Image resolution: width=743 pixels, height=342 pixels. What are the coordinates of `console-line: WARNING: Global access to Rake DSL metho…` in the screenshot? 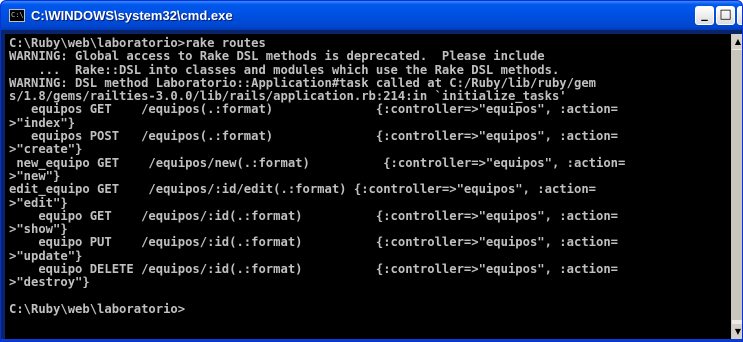 It's located at (277, 56).